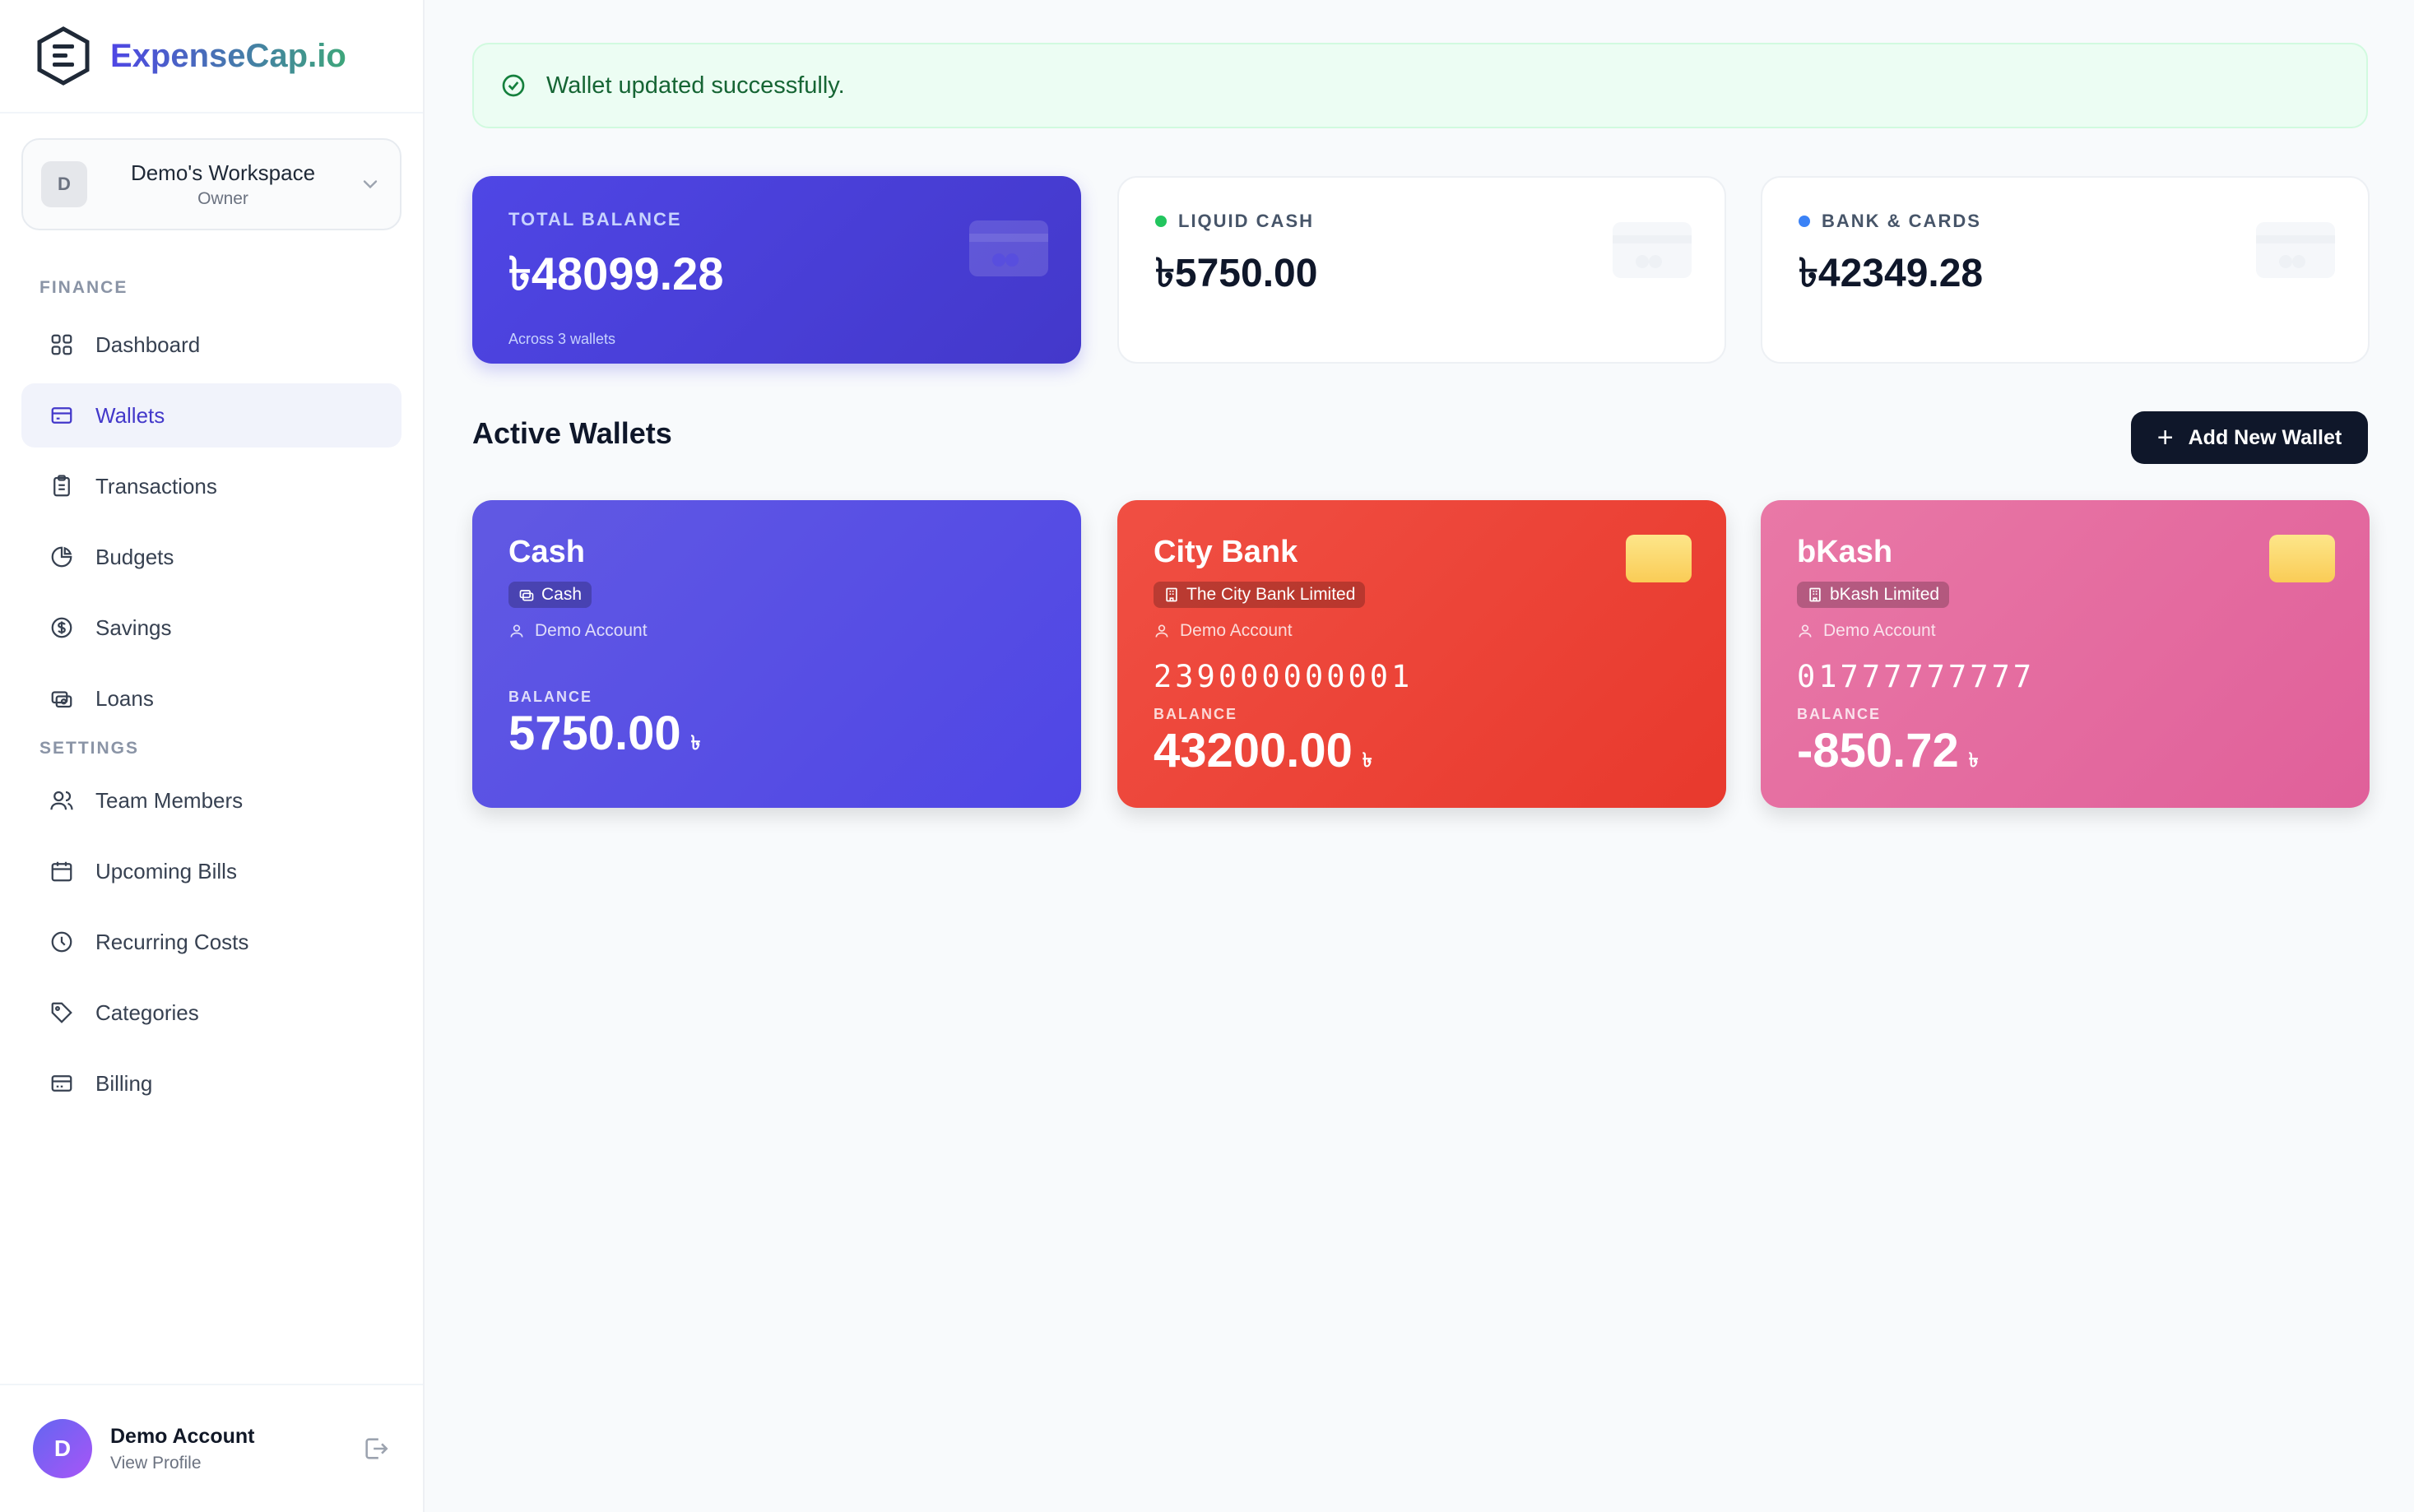  What do you see at coordinates (148, 344) in the screenshot?
I see `sidebar-item-label: Dashboard` at bounding box center [148, 344].